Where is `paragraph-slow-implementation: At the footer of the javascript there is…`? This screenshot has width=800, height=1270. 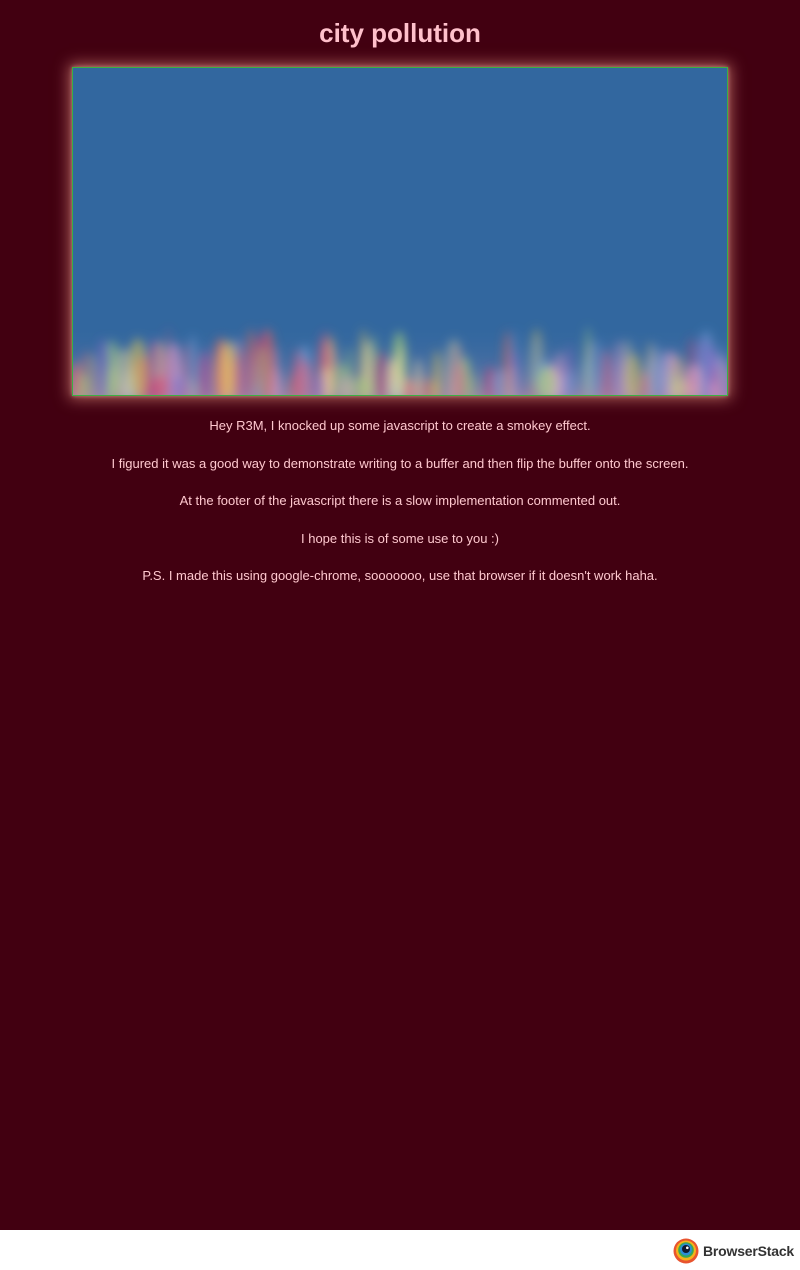
paragraph-slow-implementation: At the footer of the javascript there is… is located at coordinates (400, 500).